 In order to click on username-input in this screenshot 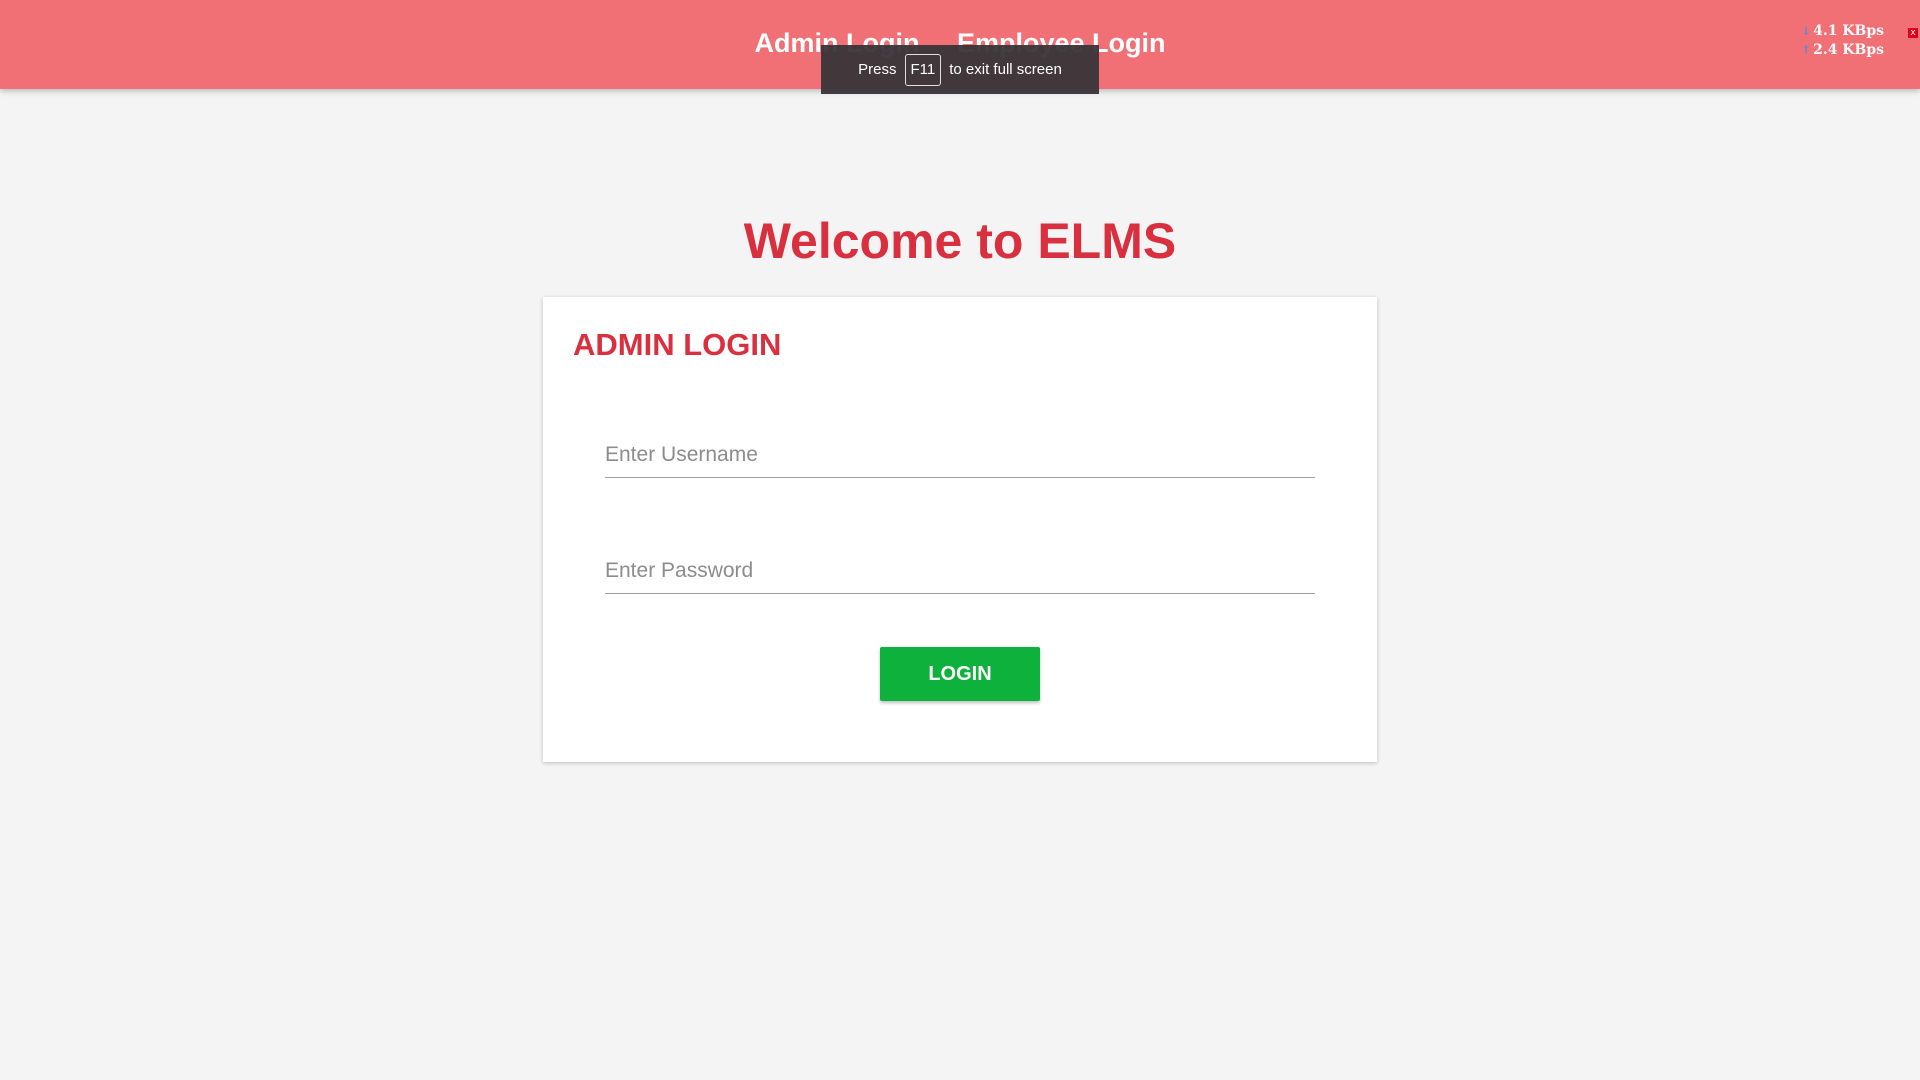, I will do `click(960, 455)`.